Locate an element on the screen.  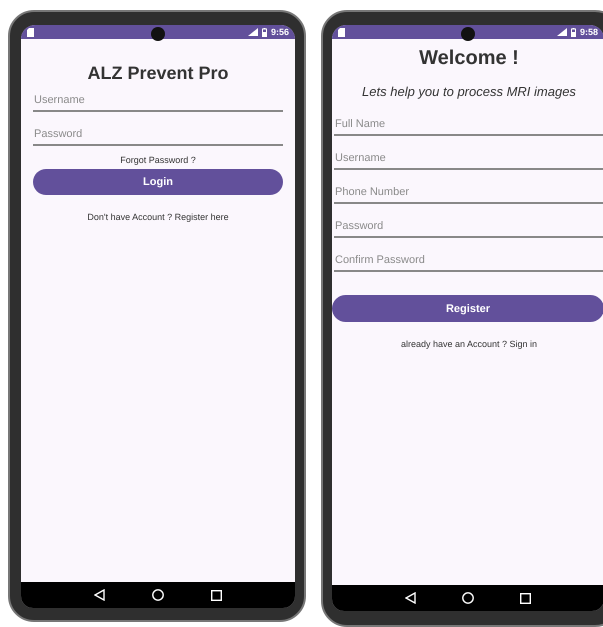
status-time: 9:58 is located at coordinates (589, 32).